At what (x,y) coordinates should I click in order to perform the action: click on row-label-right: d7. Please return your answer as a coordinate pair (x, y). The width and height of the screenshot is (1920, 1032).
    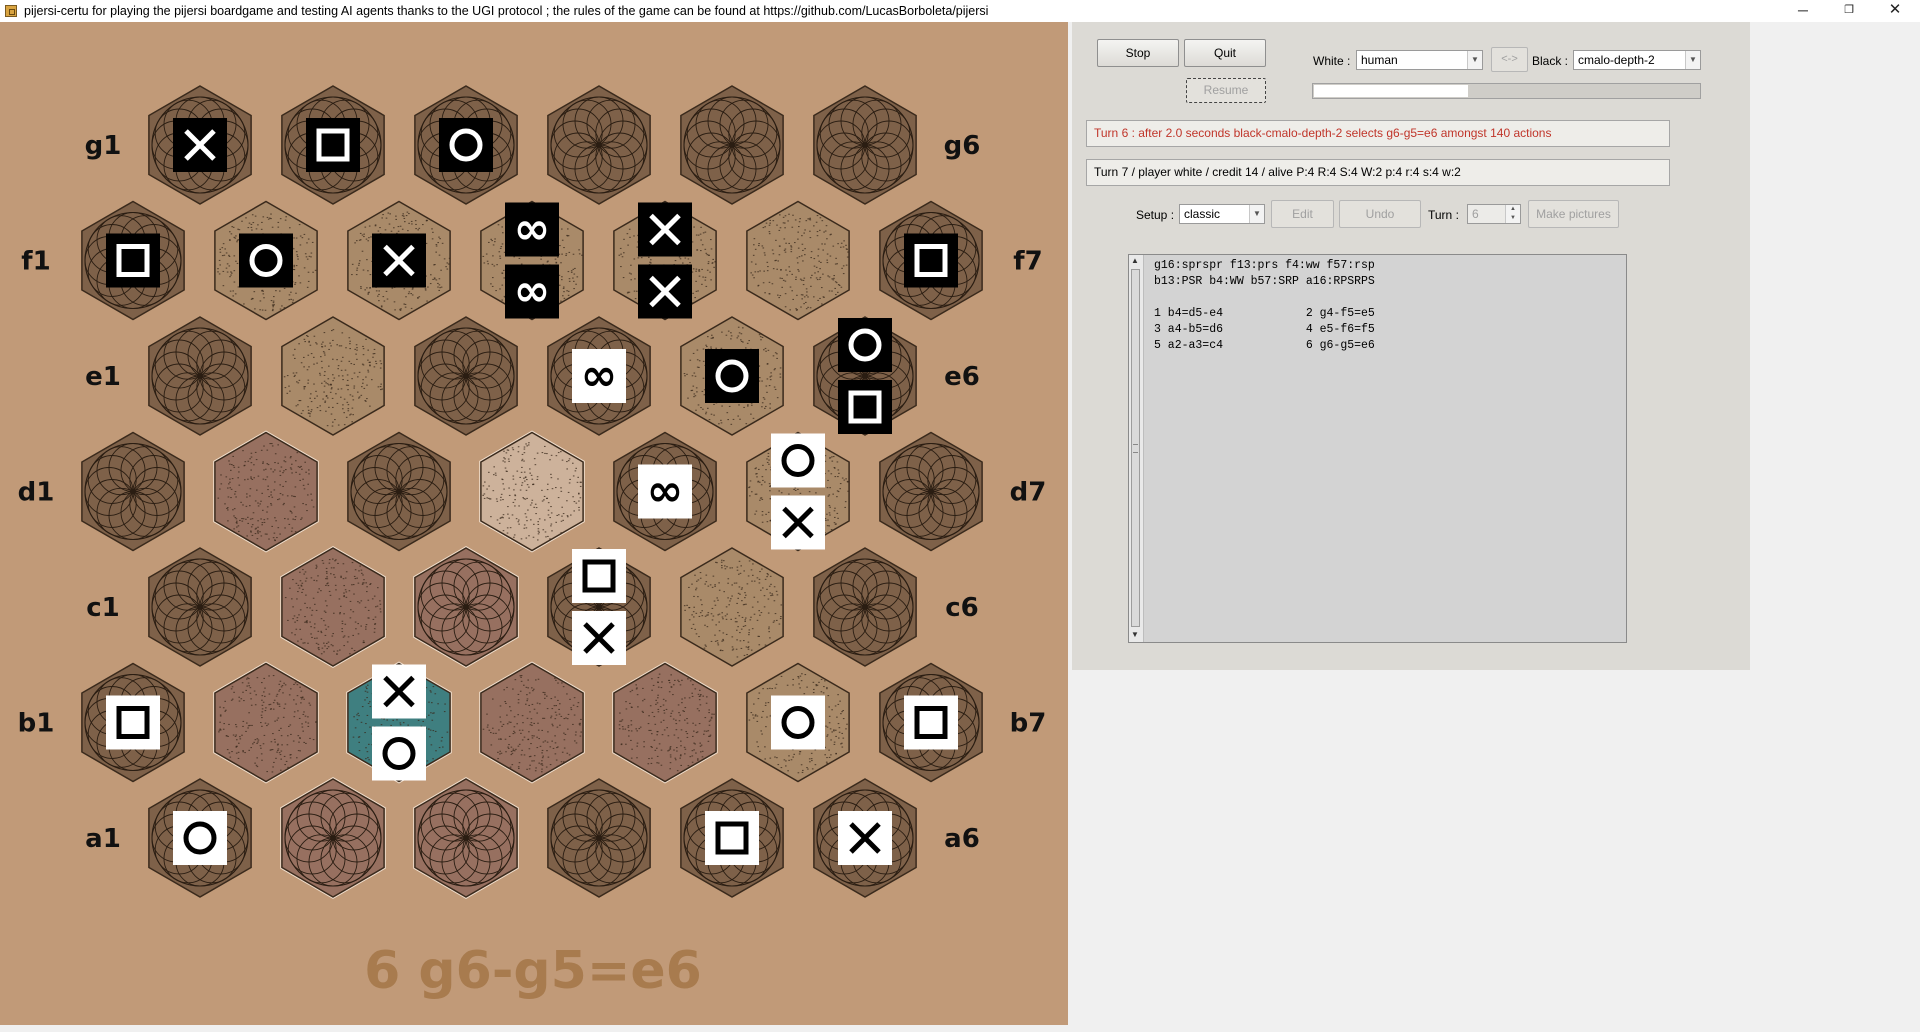
    Looking at the image, I should click on (1028, 493).